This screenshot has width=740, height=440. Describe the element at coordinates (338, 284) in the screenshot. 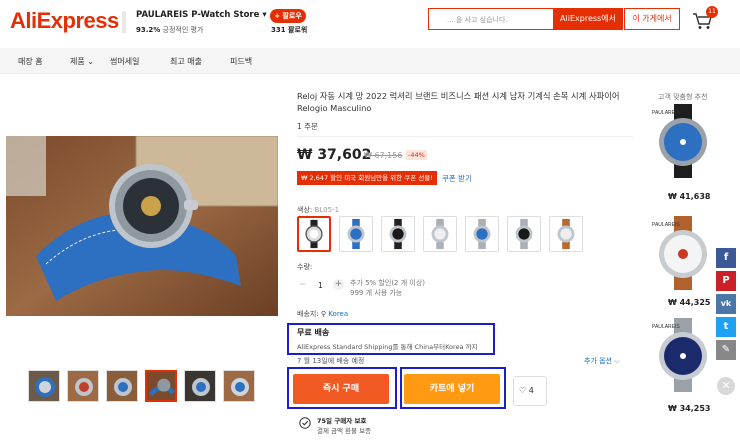

I see `quantity-increase-button: +` at that location.